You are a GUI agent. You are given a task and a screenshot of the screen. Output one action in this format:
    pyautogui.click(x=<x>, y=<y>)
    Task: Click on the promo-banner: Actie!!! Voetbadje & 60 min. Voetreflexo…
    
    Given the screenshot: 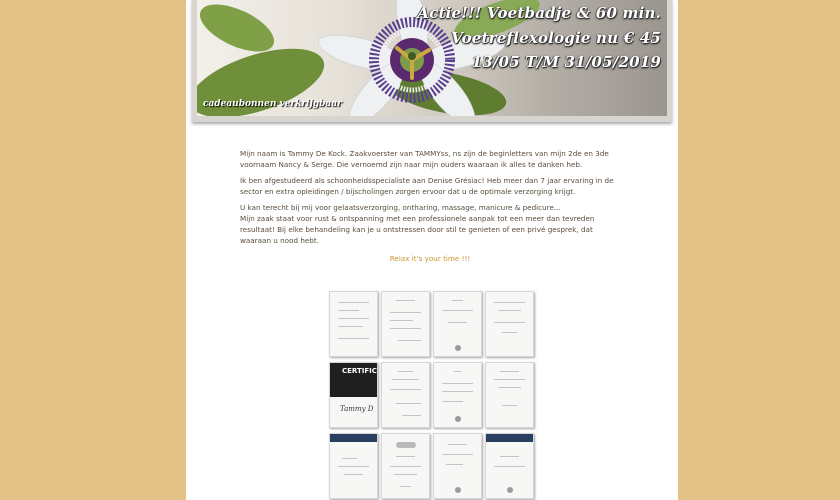 What is the action you would take?
    pyautogui.click(x=432, y=58)
    